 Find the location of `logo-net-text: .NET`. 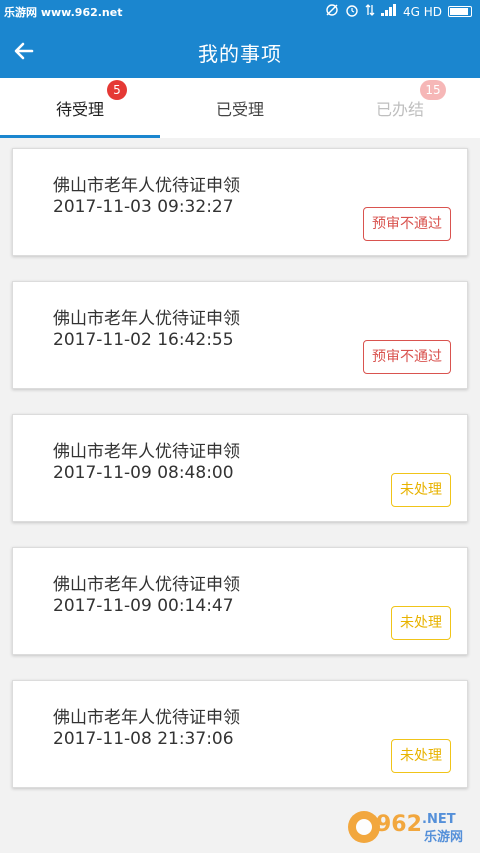

logo-net-text: .NET is located at coordinates (439, 819).